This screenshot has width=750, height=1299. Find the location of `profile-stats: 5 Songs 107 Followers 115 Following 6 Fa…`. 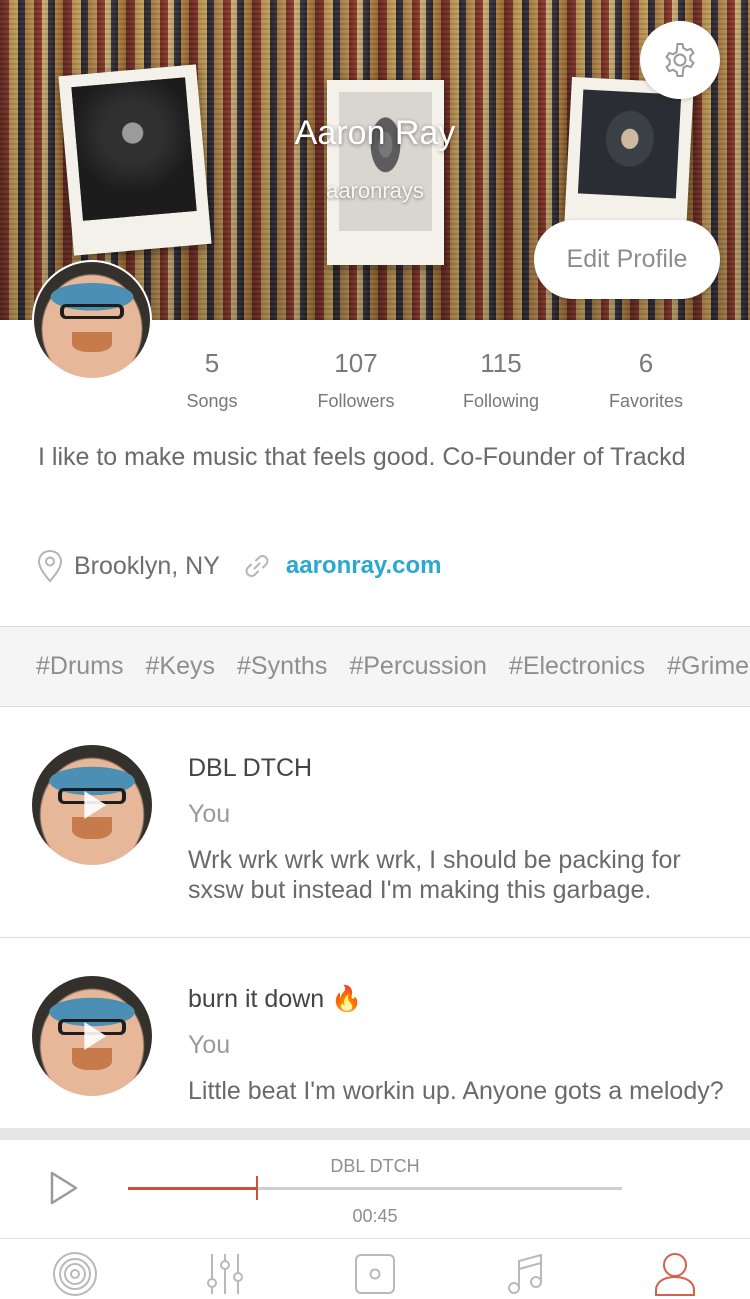

profile-stats: 5 Songs 107 Followers 115 Following 6 Fa… is located at coordinates (430, 383).